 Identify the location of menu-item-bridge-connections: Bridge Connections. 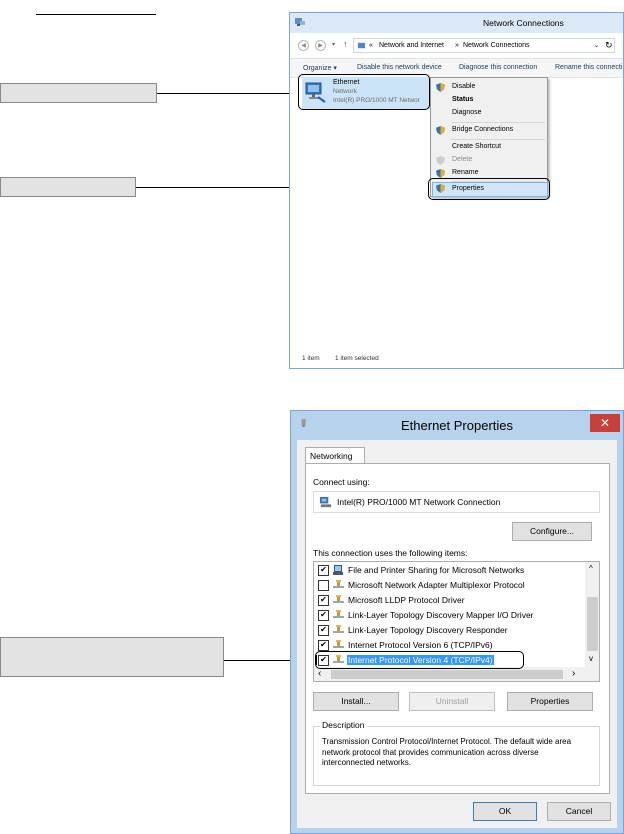
(482, 129).